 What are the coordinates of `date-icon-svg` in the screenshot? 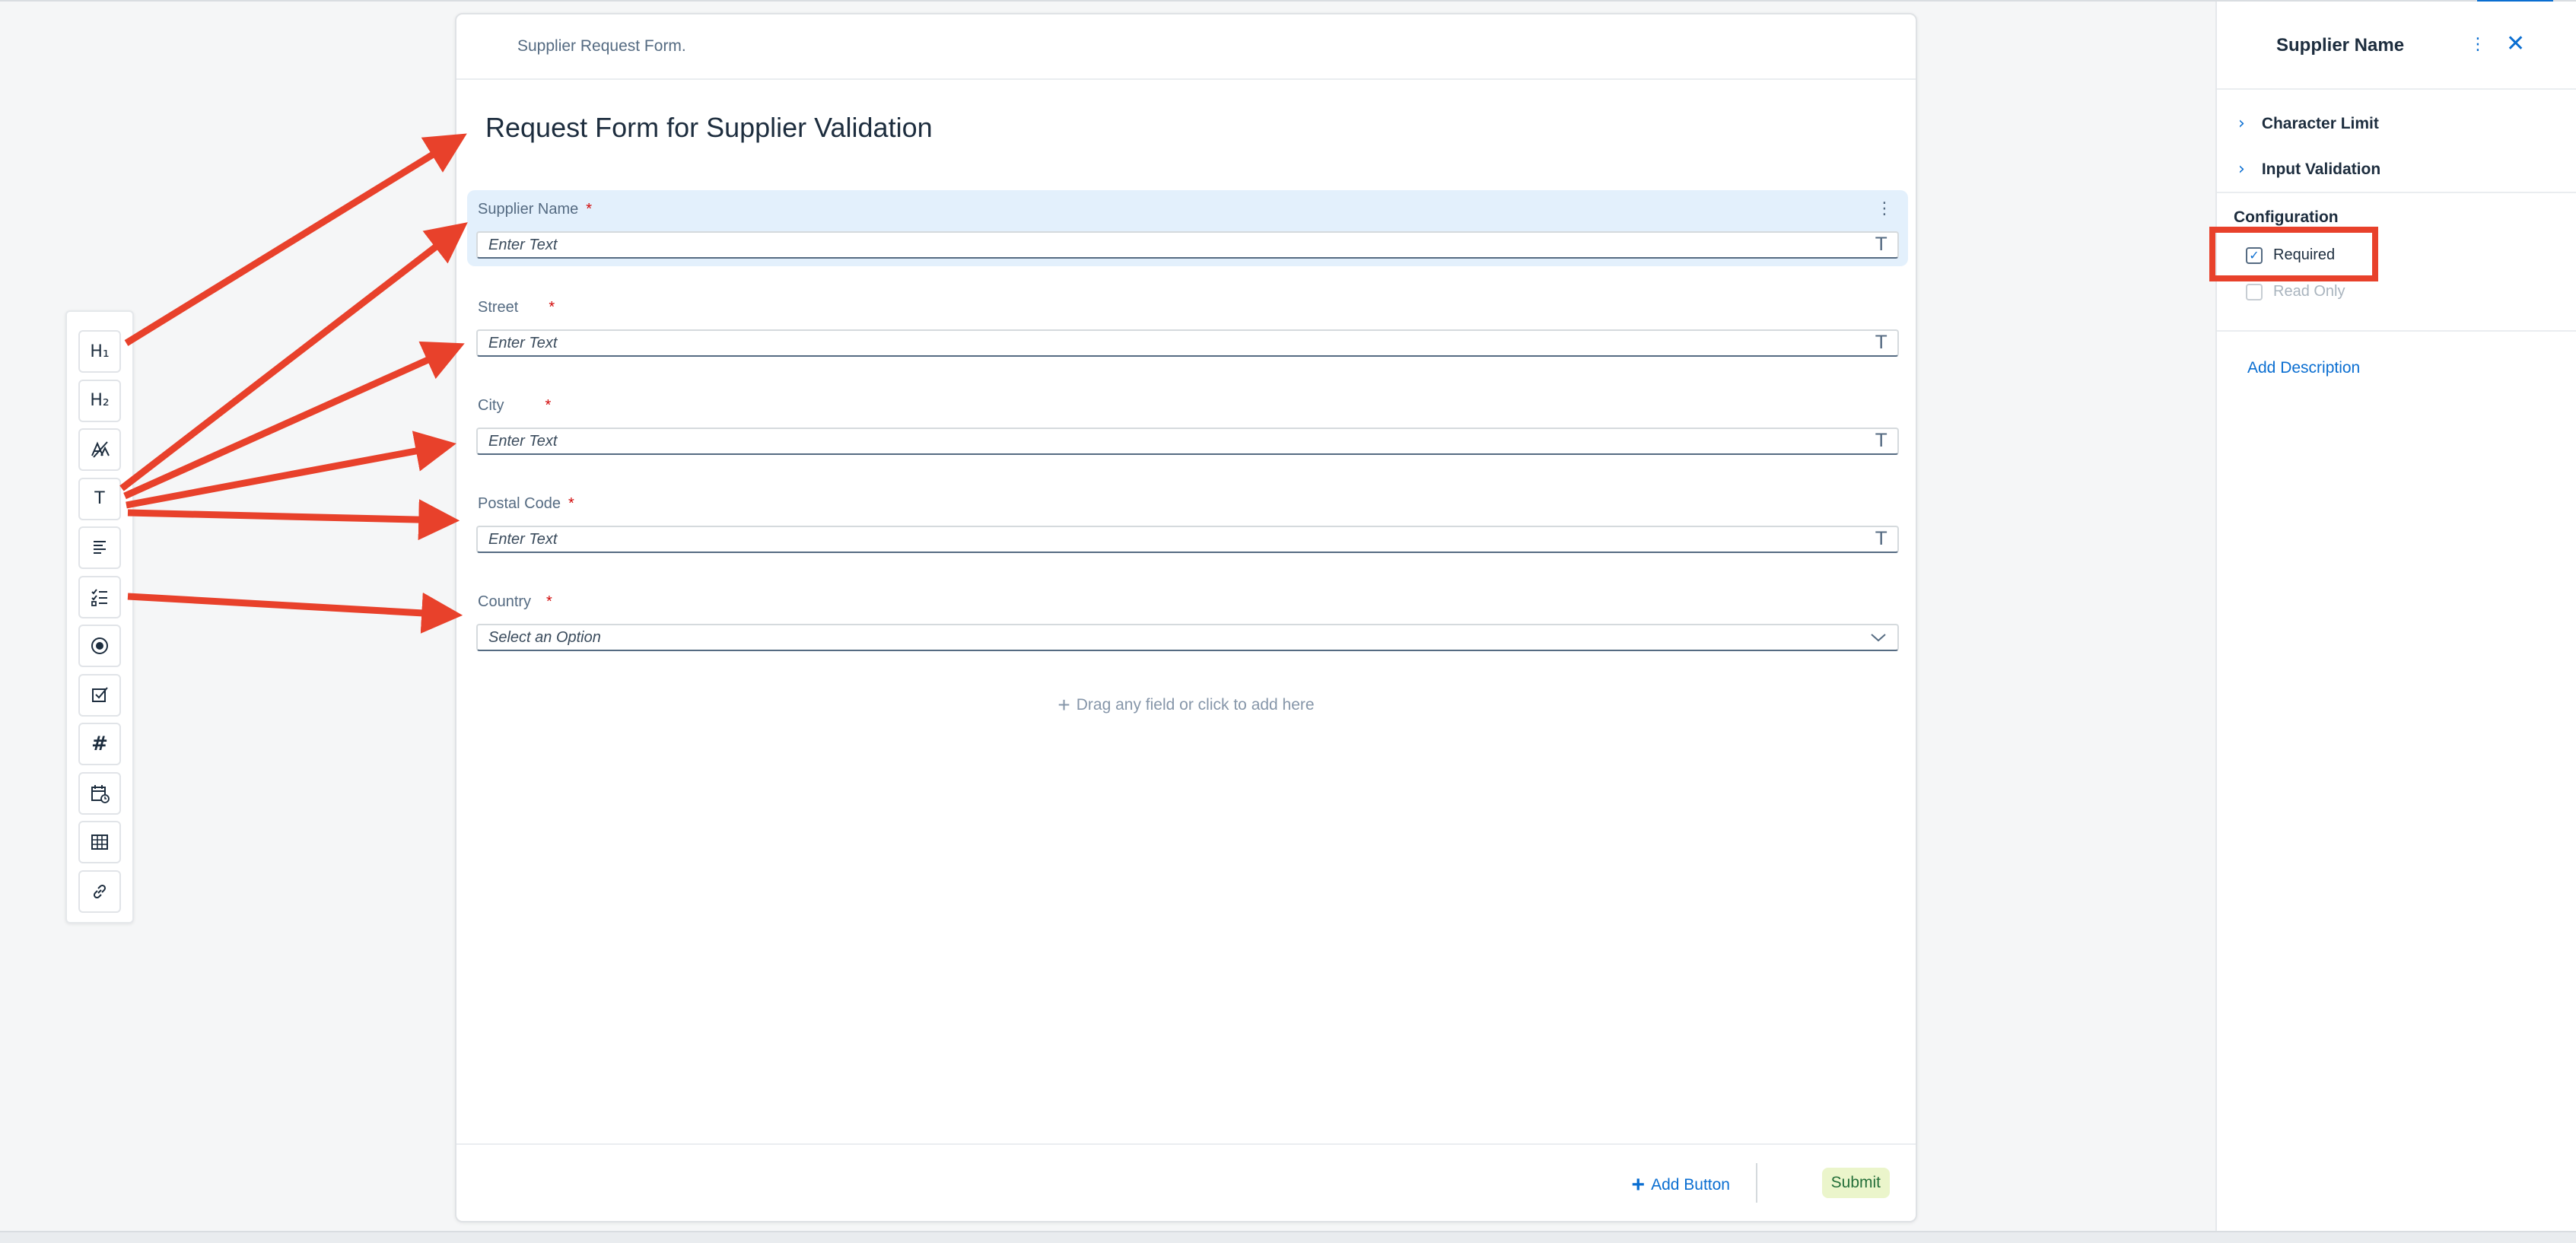 It's located at (100, 793).